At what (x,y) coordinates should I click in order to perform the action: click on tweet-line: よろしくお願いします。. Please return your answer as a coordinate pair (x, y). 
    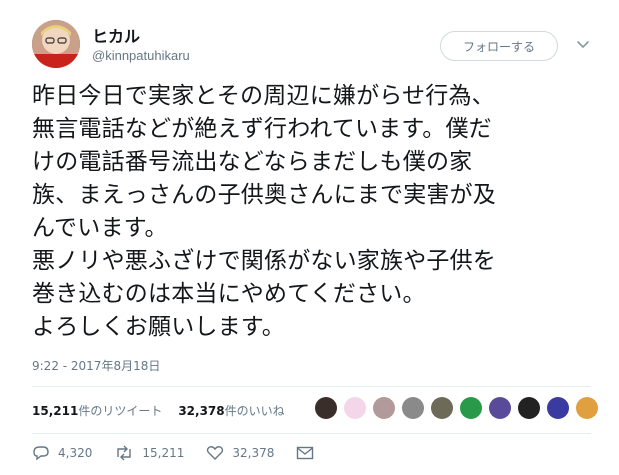
    Looking at the image, I should click on (158, 327).